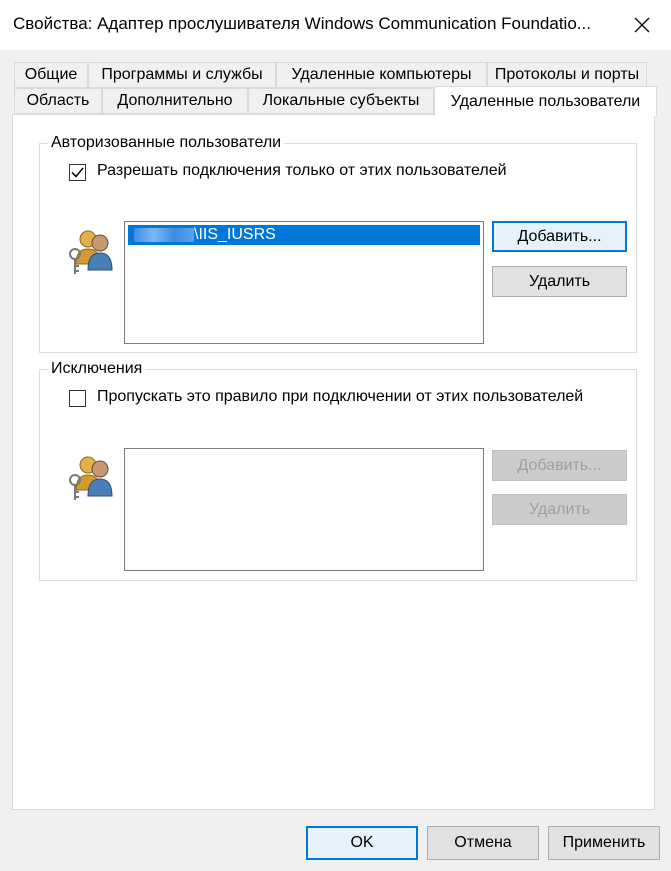  What do you see at coordinates (381, 75) in the screenshot?
I see `tab-remote-computers: Удаленные компьютеры` at bounding box center [381, 75].